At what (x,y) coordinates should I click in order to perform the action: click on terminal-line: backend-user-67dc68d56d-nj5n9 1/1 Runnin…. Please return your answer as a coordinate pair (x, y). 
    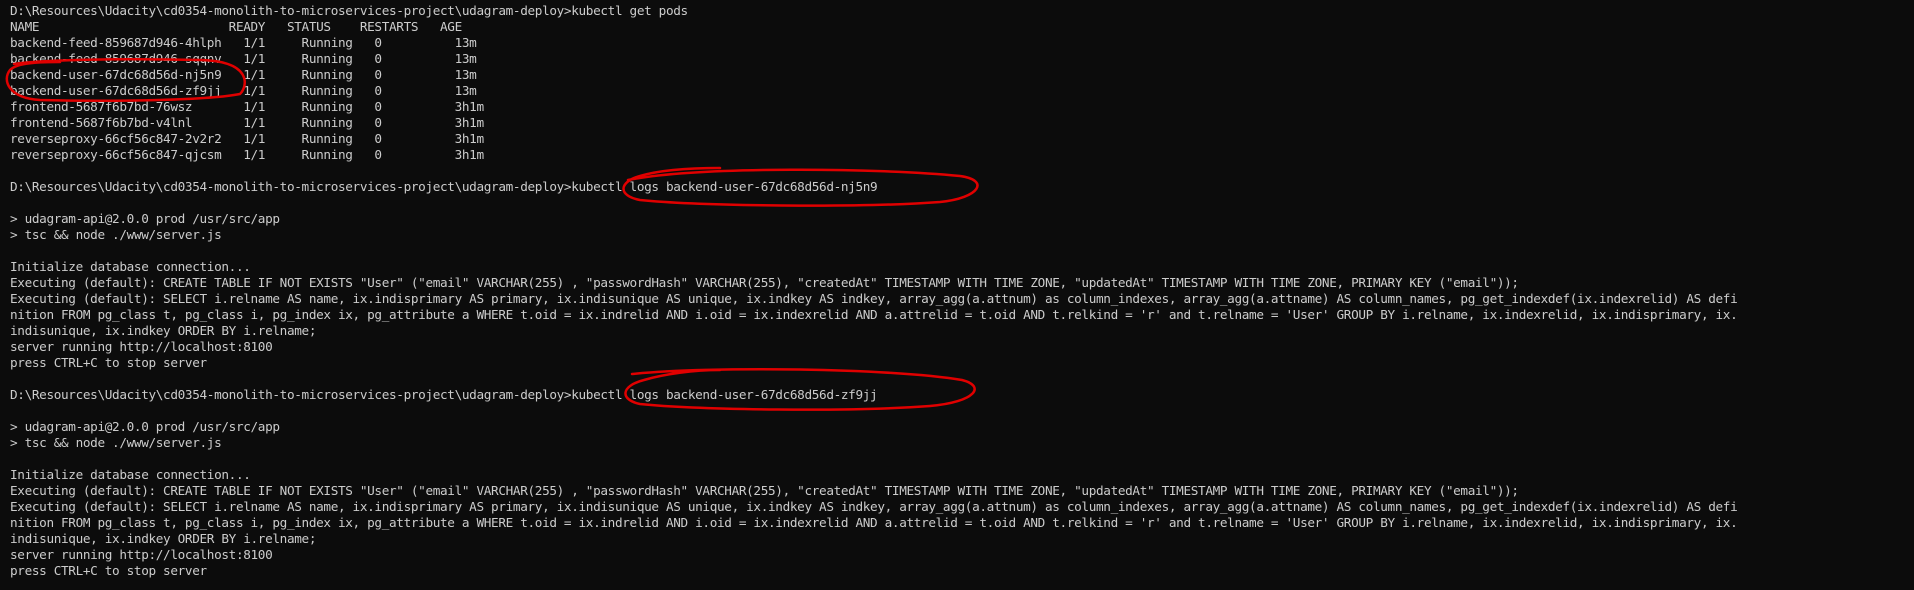
    Looking at the image, I should click on (243, 74).